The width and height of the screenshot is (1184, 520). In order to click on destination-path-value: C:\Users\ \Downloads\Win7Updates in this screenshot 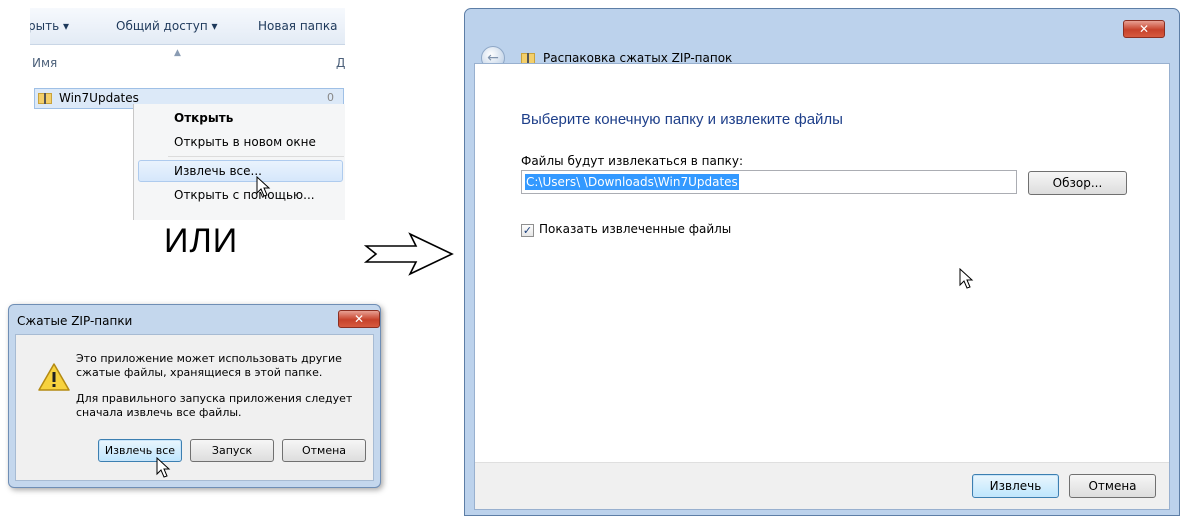, I will do `click(632, 182)`.